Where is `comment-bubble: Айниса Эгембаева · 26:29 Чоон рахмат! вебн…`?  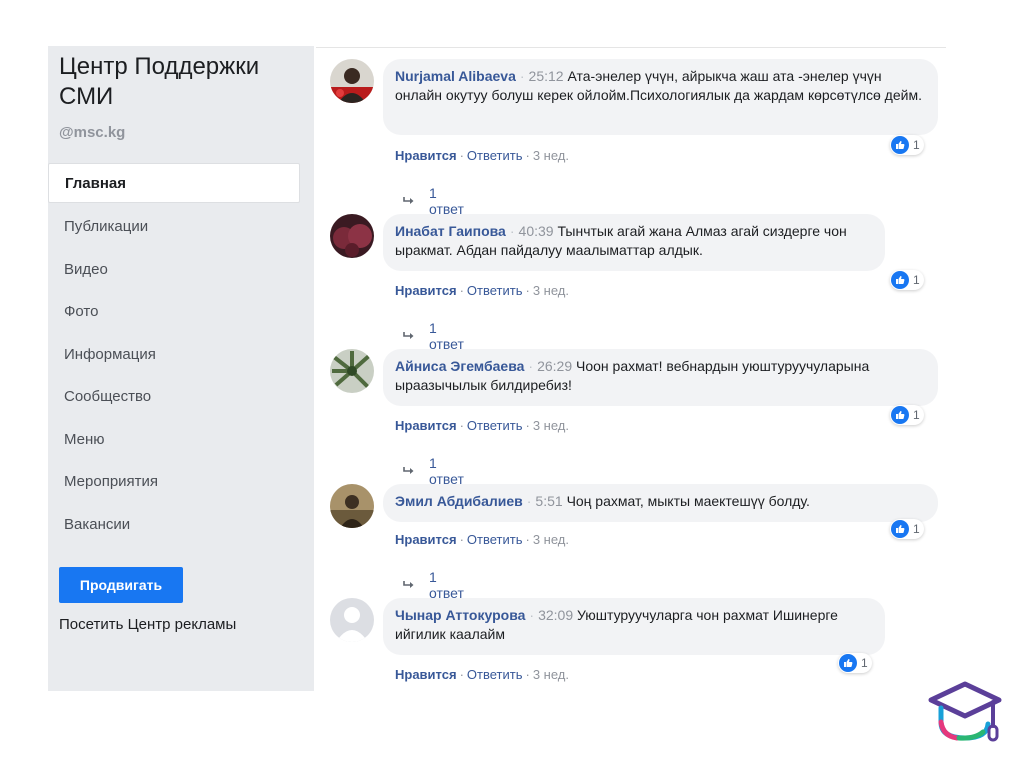
comment-bubble: Айниса Эгембаева · 26:29 Чоон рахмат! вебн… is located at coordinates (660, 377).